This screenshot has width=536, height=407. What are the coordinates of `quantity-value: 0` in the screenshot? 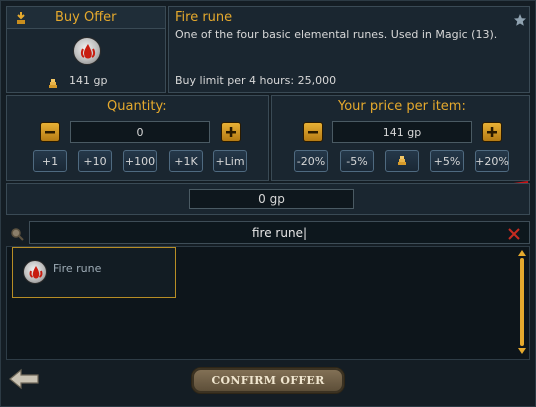 It's located at (140, 132).